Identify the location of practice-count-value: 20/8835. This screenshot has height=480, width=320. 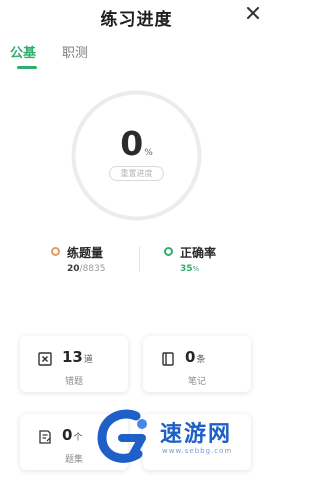
(86, 269).